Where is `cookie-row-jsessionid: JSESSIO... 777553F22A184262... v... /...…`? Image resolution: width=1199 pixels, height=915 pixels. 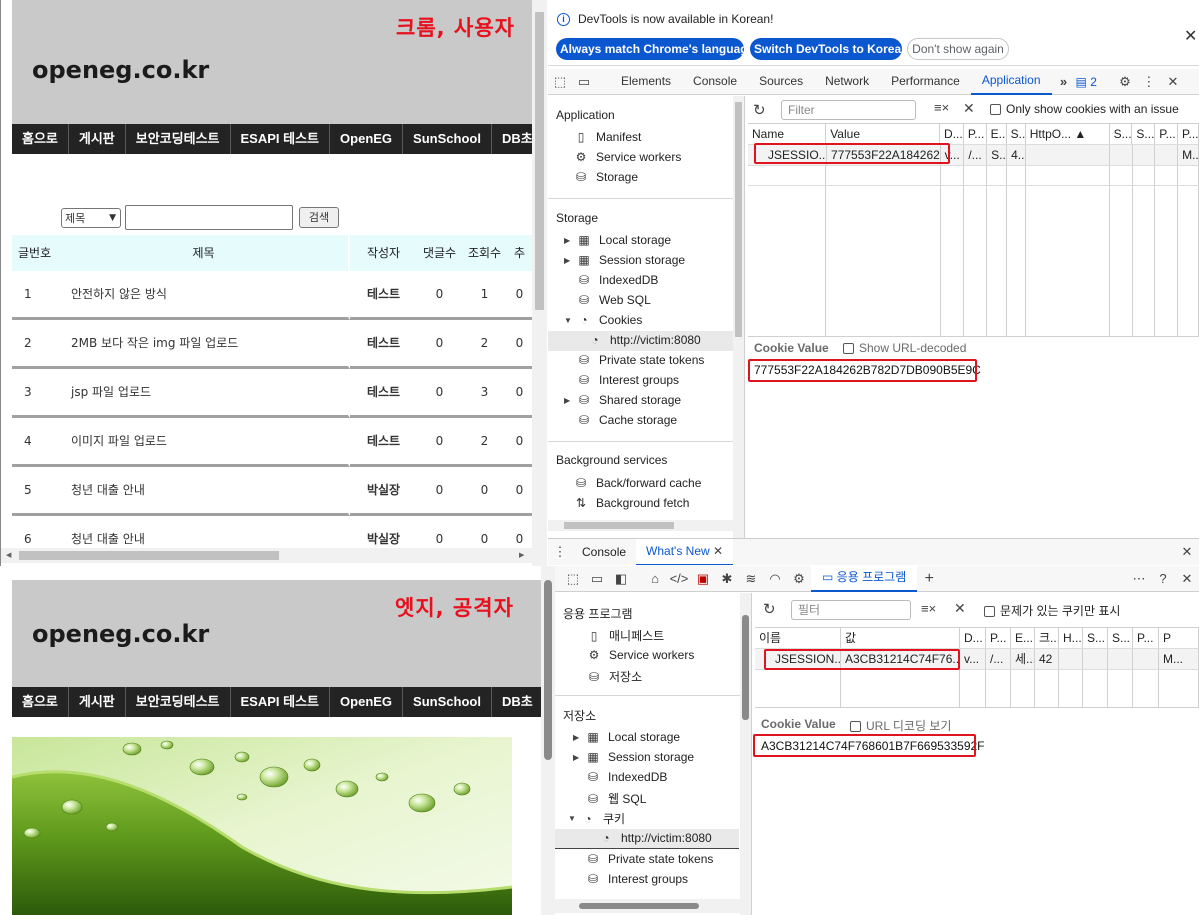
cookie-row-jsessionid: JSESSIO... 777553F22A184262... v... /...… is located at coordinates (973, 155).